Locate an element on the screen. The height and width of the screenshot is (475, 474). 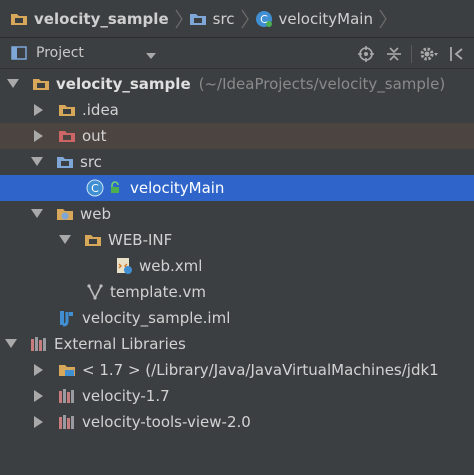
view-selector-label: Project is located at coordinates (60, 53).